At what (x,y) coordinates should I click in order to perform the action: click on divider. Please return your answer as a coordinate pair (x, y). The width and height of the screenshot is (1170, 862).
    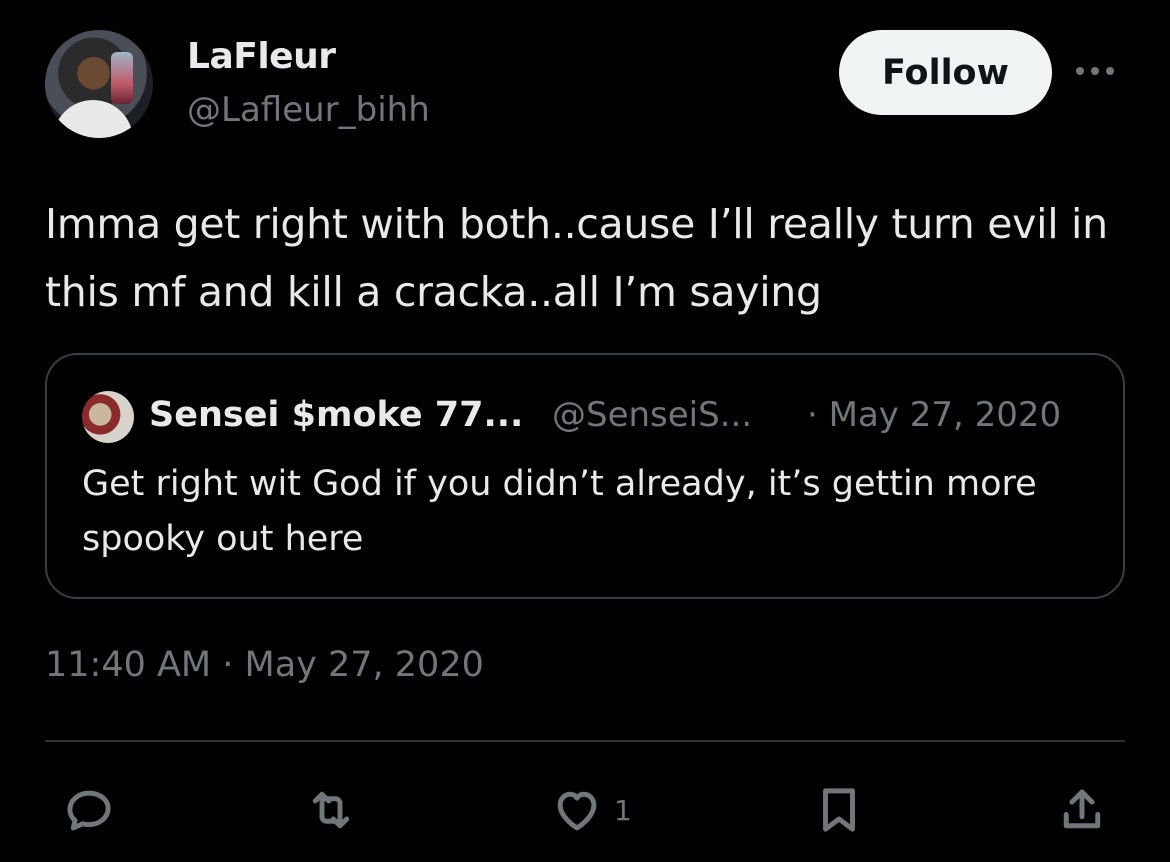
    Looking at the image, I should click on (585, 741).